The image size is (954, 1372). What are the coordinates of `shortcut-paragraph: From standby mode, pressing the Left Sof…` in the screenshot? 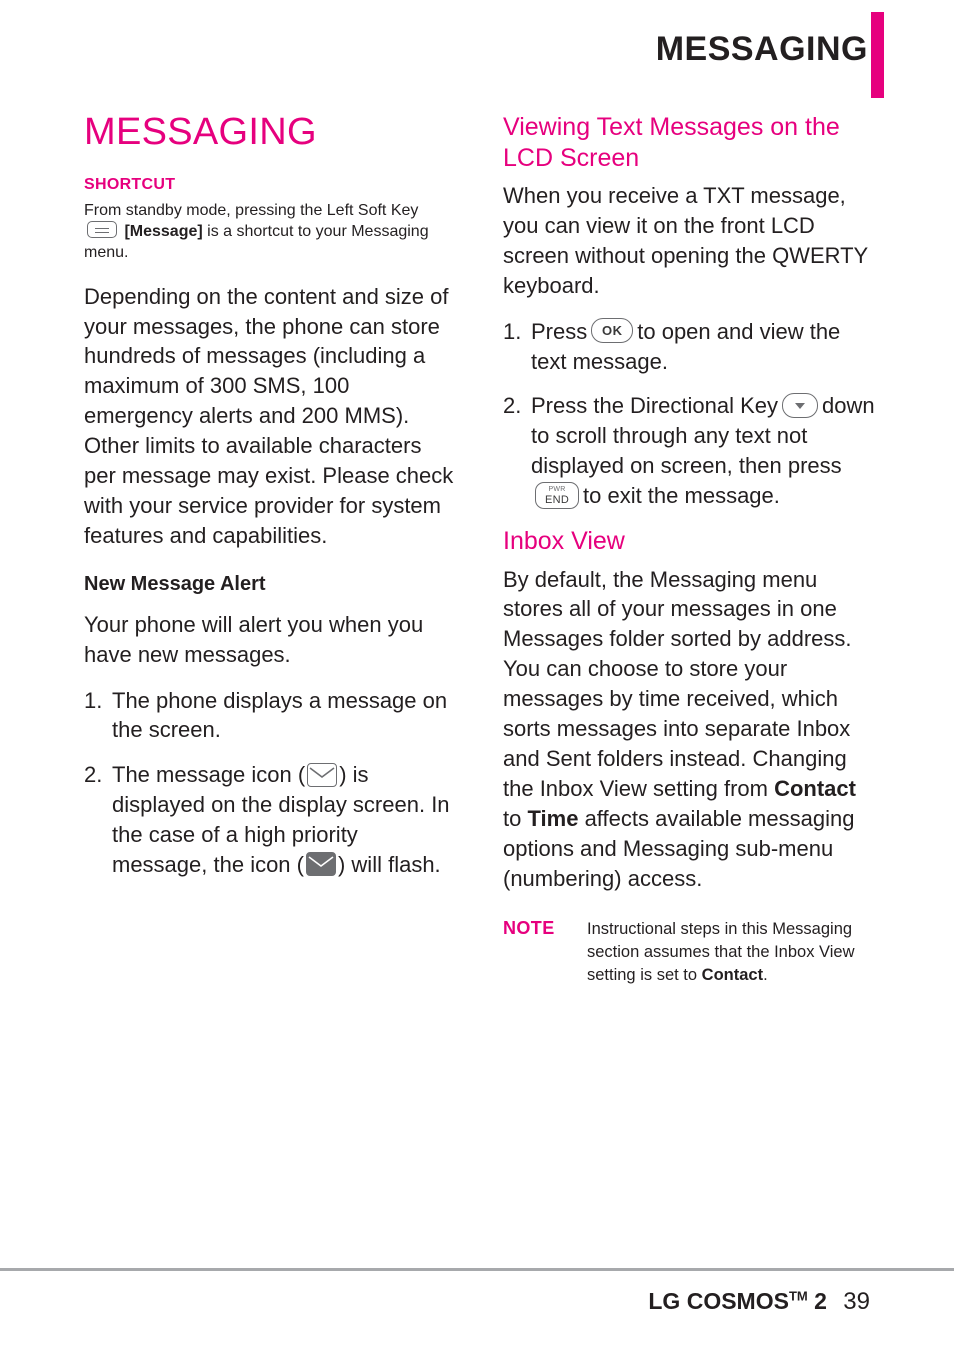 It's located at (271, 232).